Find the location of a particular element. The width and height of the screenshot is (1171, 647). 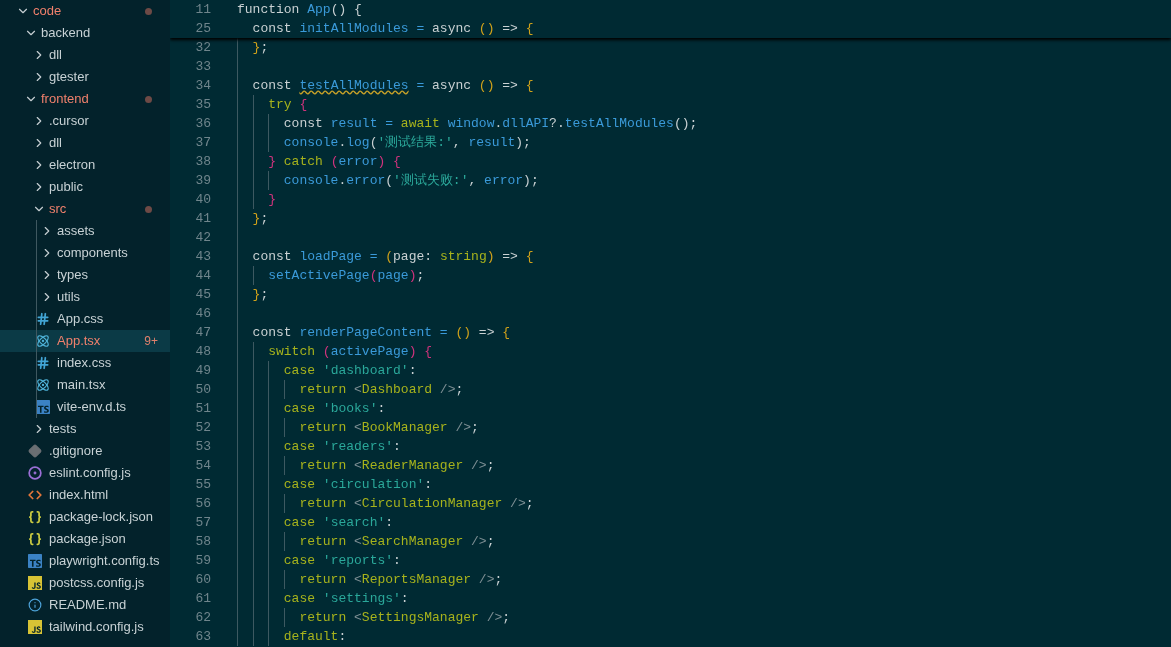

file-name: App.css is located at coordinates (80, 319).